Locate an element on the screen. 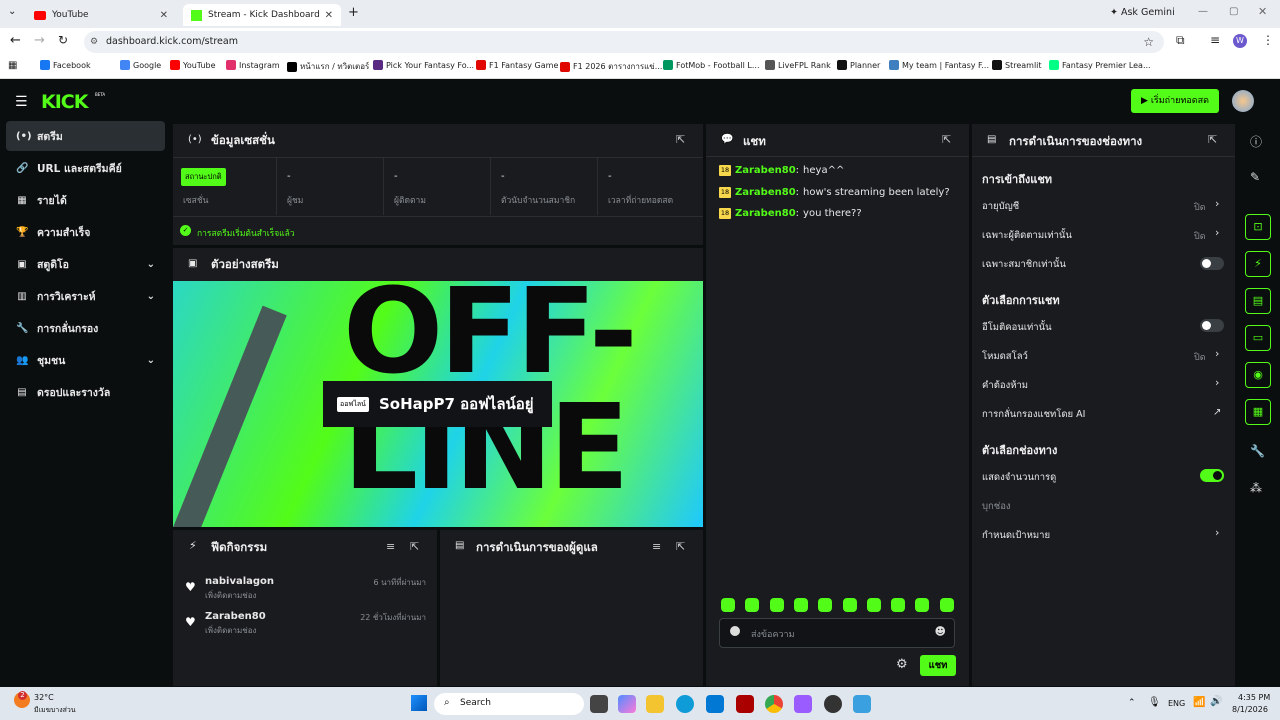  emote-only-toggle is located at coordinates (1212, 325).